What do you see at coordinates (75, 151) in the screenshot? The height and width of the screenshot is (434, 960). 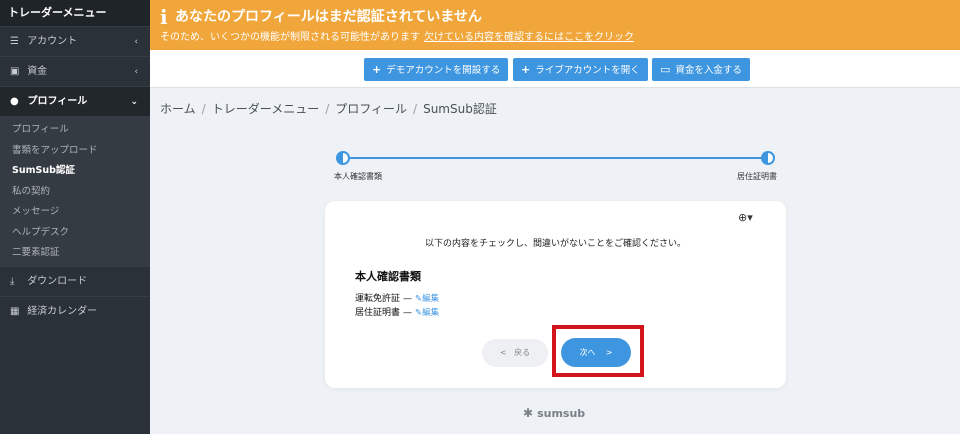 I see `submenu-upload-documents: 書類をアップロード` at bounding box center [75, 151].